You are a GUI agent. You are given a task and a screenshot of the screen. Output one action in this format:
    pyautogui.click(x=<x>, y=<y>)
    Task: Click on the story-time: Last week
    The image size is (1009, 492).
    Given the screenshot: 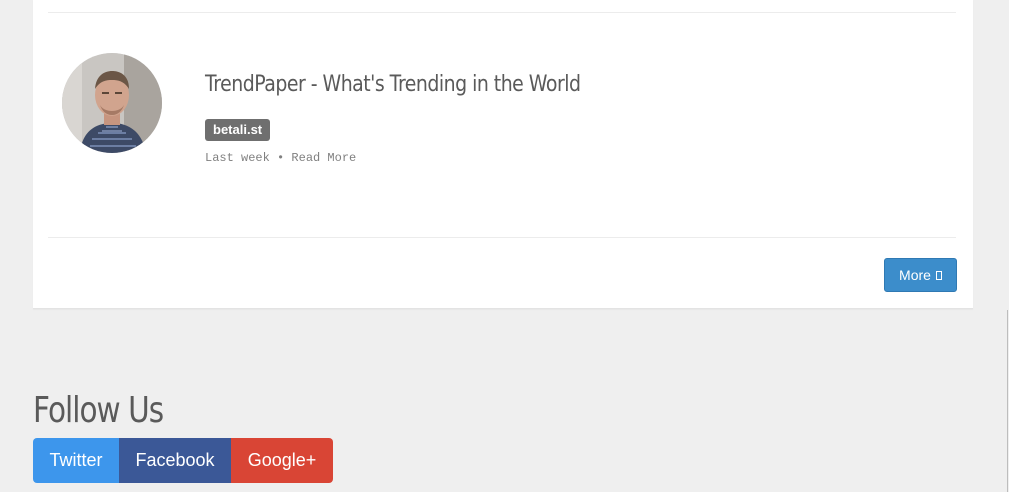 What is the action you would take?
    pyautogui.click(x=237, y=158)
    